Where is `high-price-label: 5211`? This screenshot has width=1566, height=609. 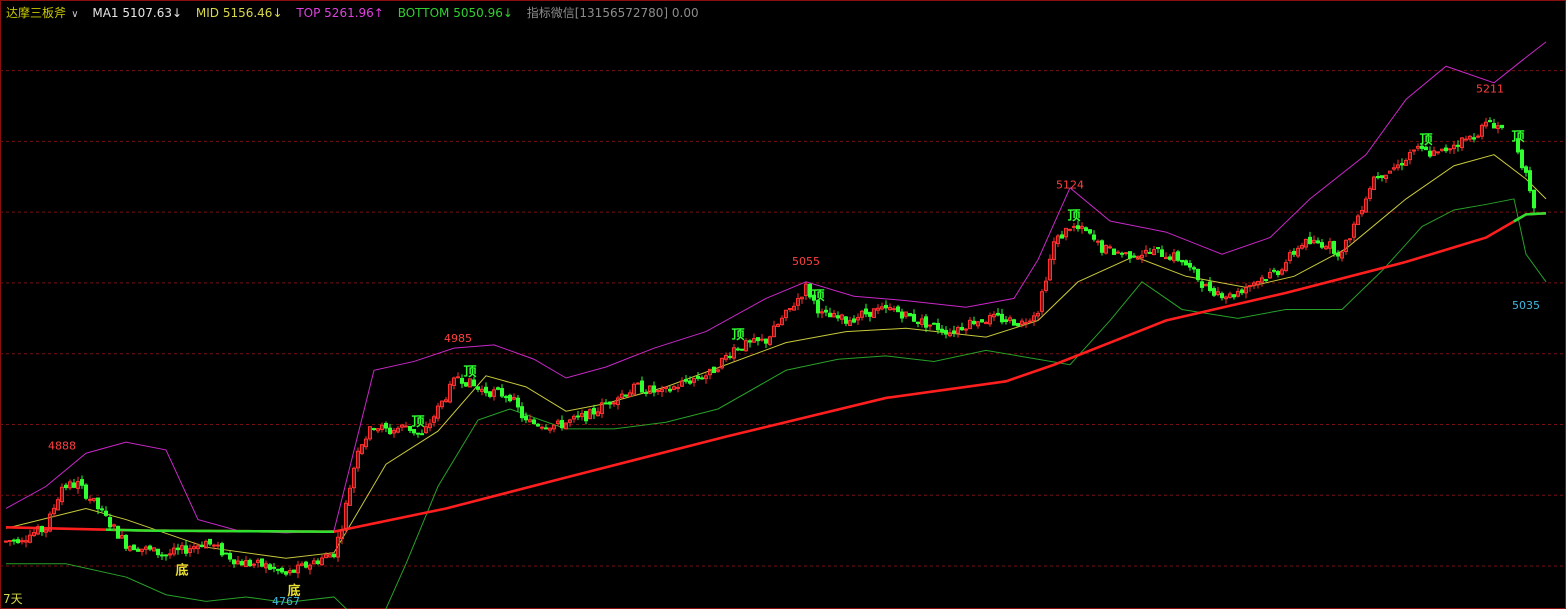
high-price-label: 5211 is located at coordinates (1490, 88).